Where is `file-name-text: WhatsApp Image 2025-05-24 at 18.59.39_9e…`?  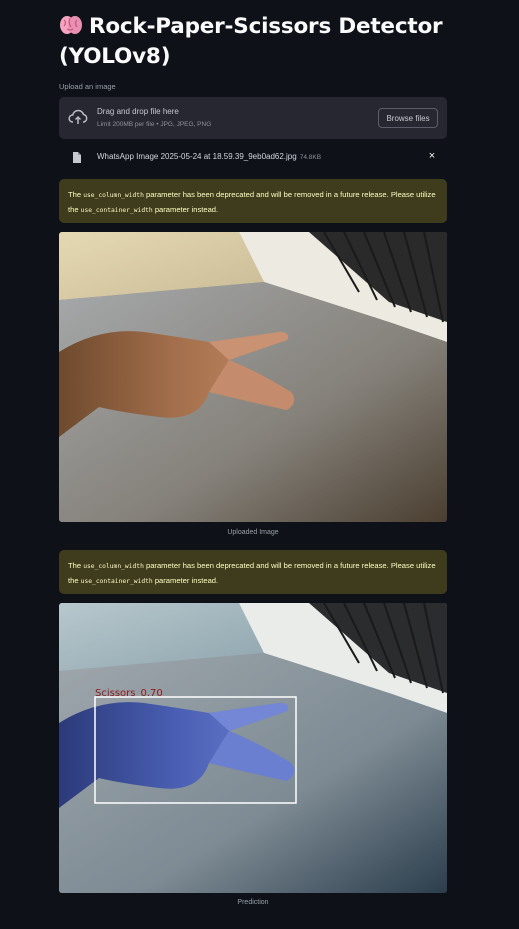
file-name-text: WhatsApp Image 2025-05-24 at 18.59.39_9e… is located at coordinates (197, 156).